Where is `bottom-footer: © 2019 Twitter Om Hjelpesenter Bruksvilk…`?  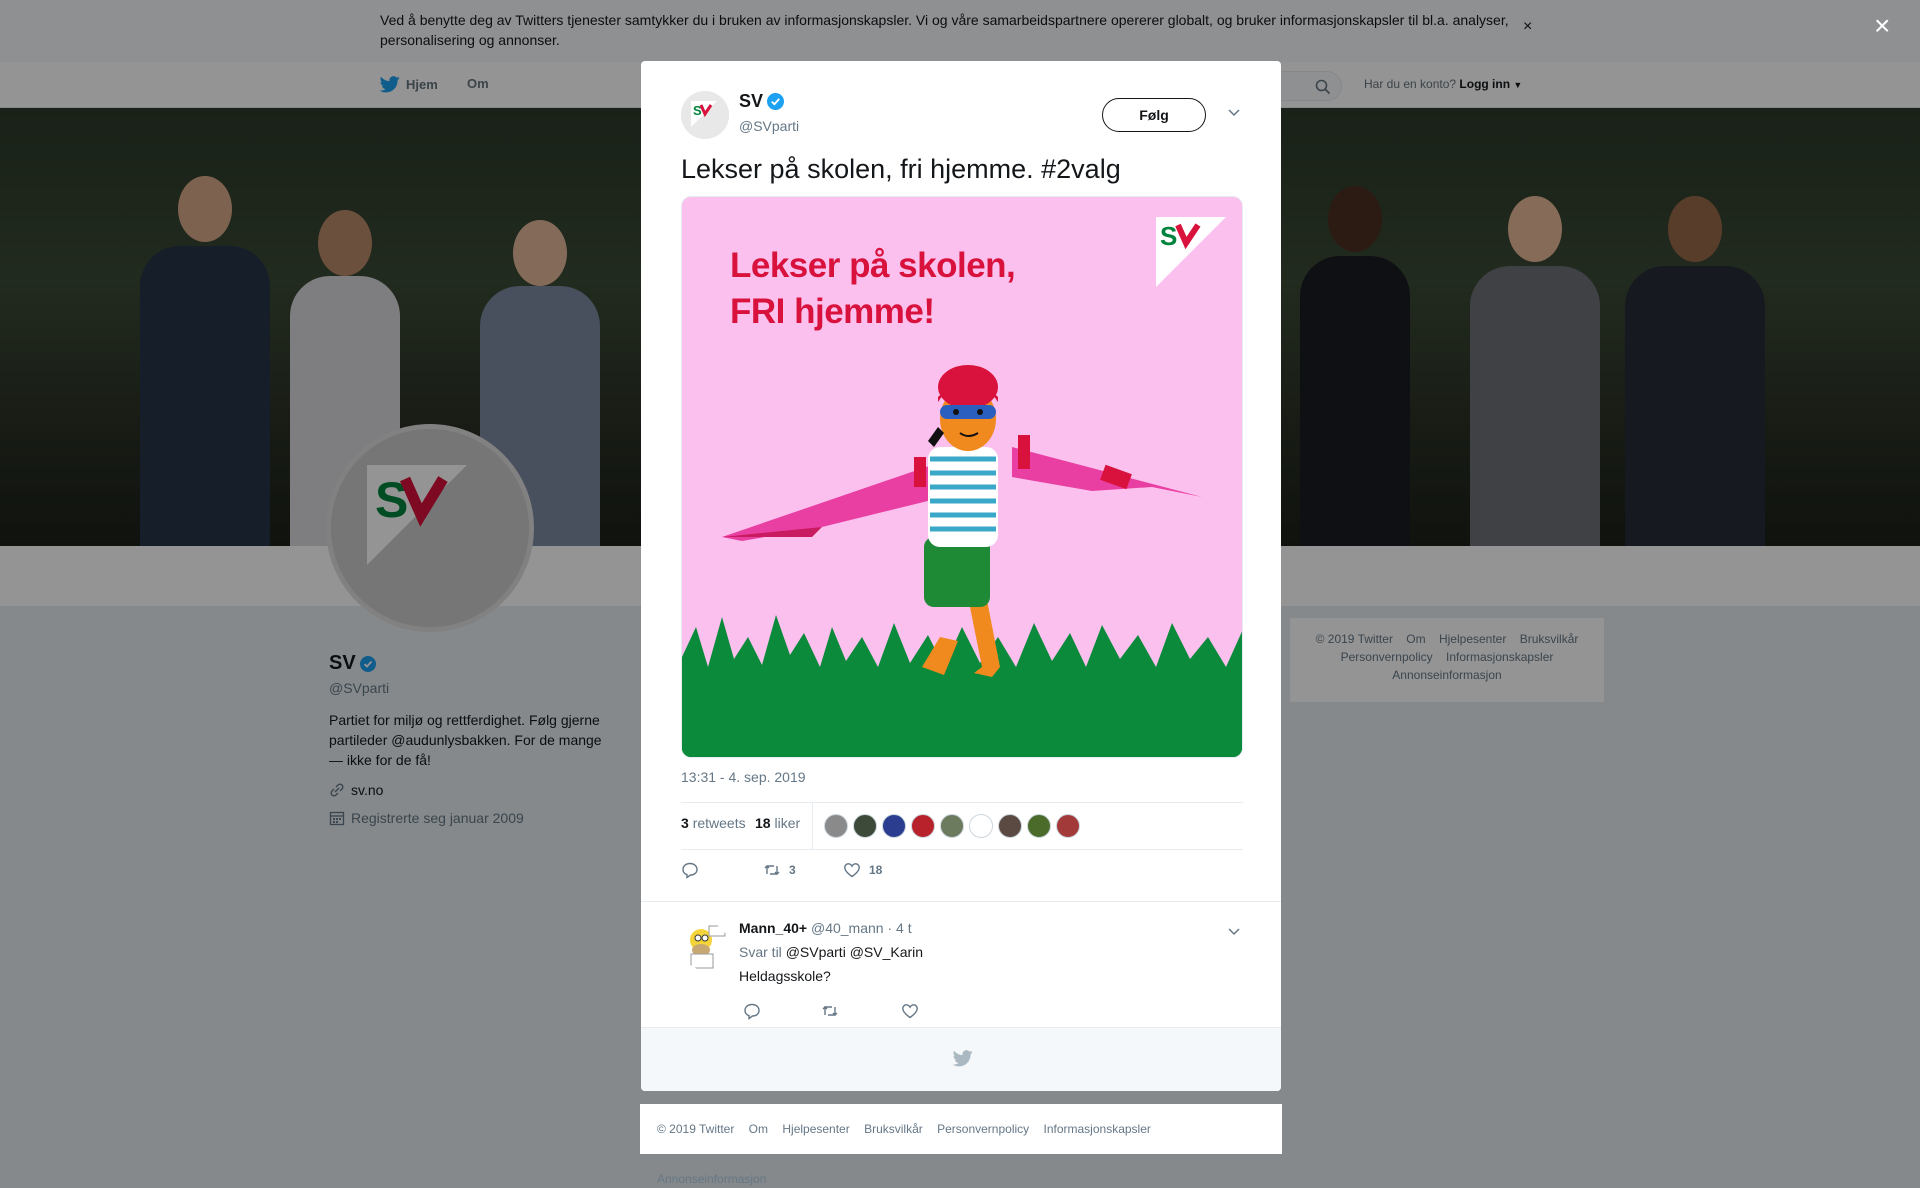 bottom-footer: © 2019 Twitter Om Hjelpesenter Bruksvilk… is located at coordinates (961, 1145).